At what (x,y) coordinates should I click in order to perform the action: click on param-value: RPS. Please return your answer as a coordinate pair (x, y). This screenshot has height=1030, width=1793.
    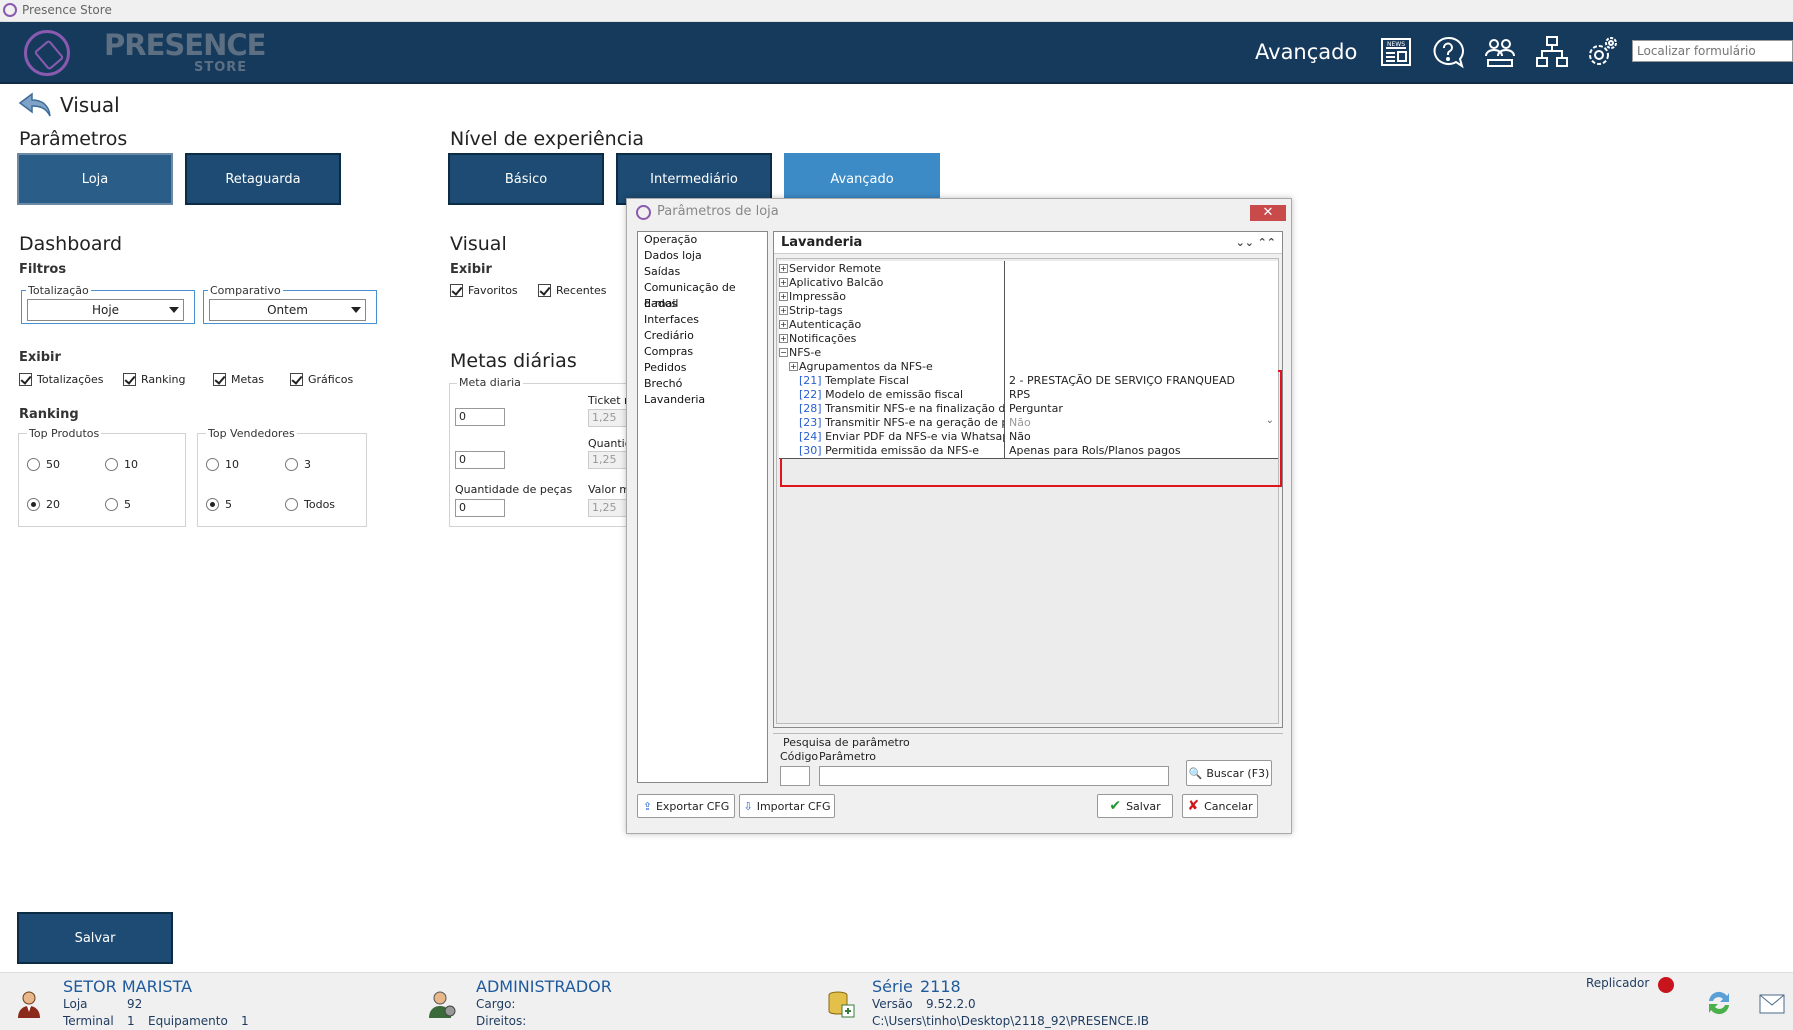
    Looking at the image, I should click on (1142, 394).